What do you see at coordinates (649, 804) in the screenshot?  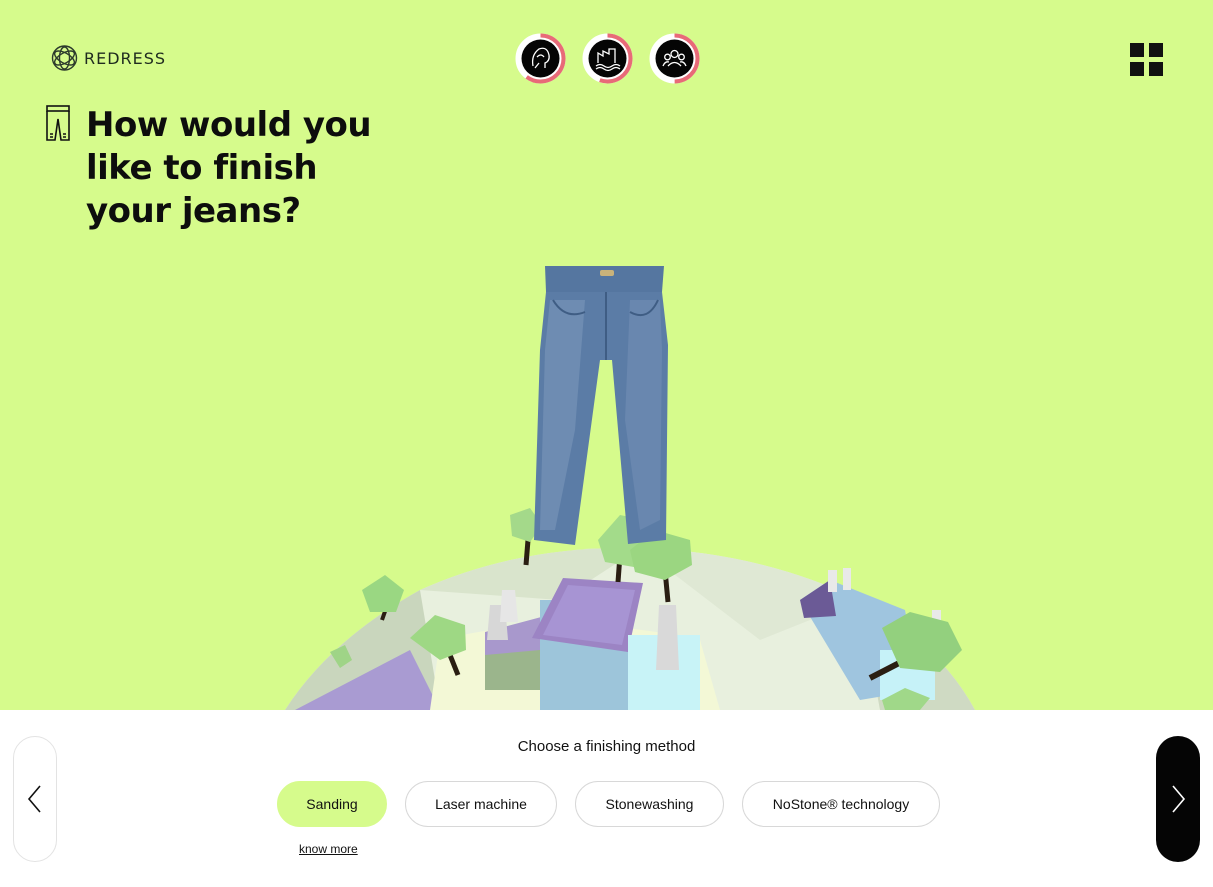 I see `option-stonewashing: Stonewashing` at bounding box center [649, 804].